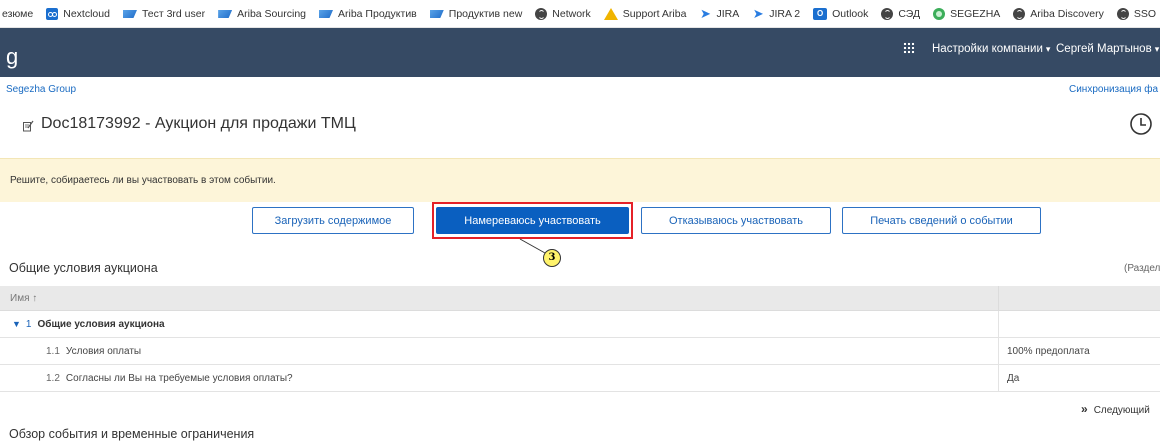  Describe the element at coordinates (16, 324) in the screenshot. I see `triangle-down-icon: ▼` at that location.